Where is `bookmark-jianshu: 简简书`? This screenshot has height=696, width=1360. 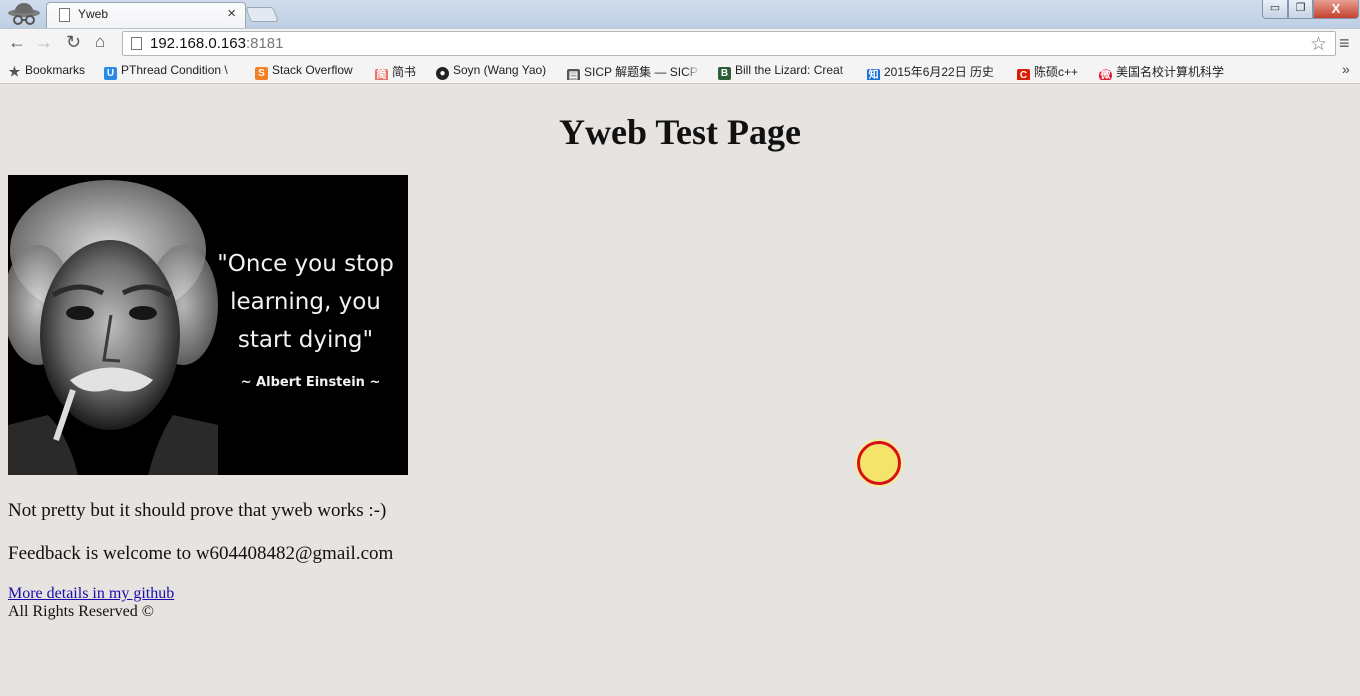
bookmark-jianshu: 简简书 is located at coordinates (395, 71).